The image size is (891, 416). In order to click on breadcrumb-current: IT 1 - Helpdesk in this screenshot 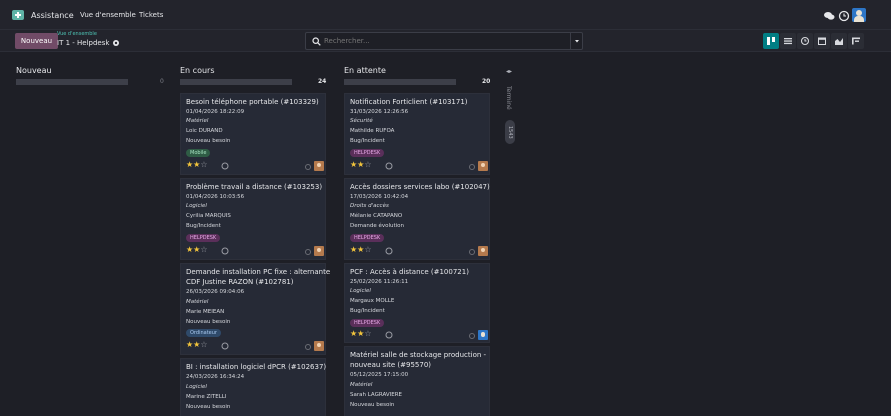, I will do `click(83, 43)`.